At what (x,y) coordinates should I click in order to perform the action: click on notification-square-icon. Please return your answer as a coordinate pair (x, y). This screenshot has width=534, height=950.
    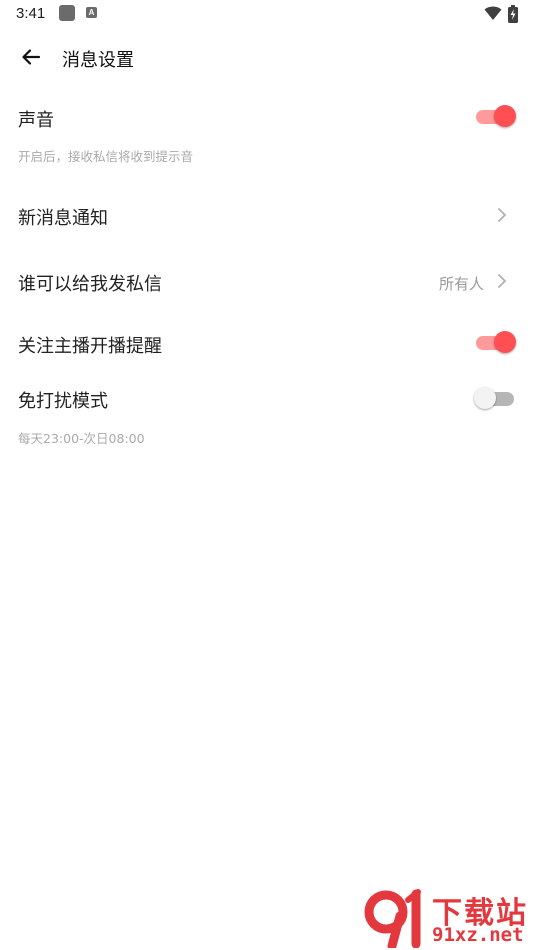
    Looking at the image, I should click on (67, 13).